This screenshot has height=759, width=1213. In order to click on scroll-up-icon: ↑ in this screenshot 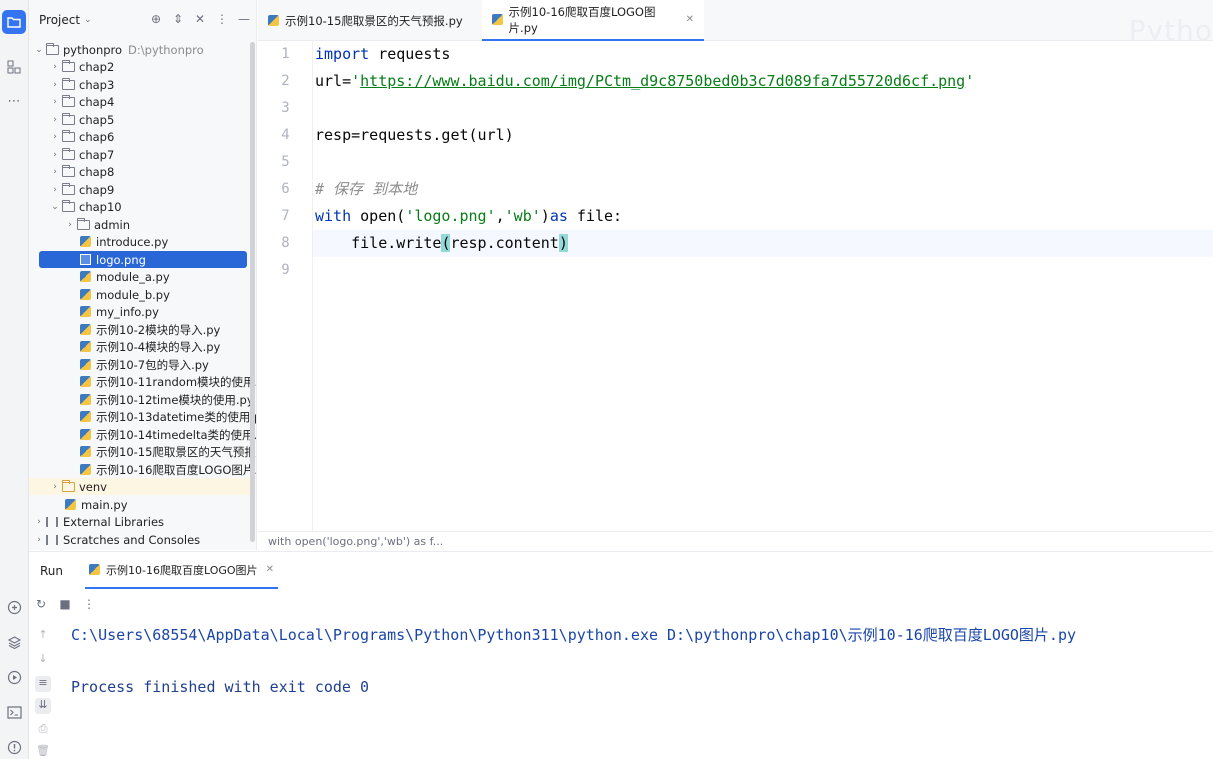, I will do `click(43, 636)`.